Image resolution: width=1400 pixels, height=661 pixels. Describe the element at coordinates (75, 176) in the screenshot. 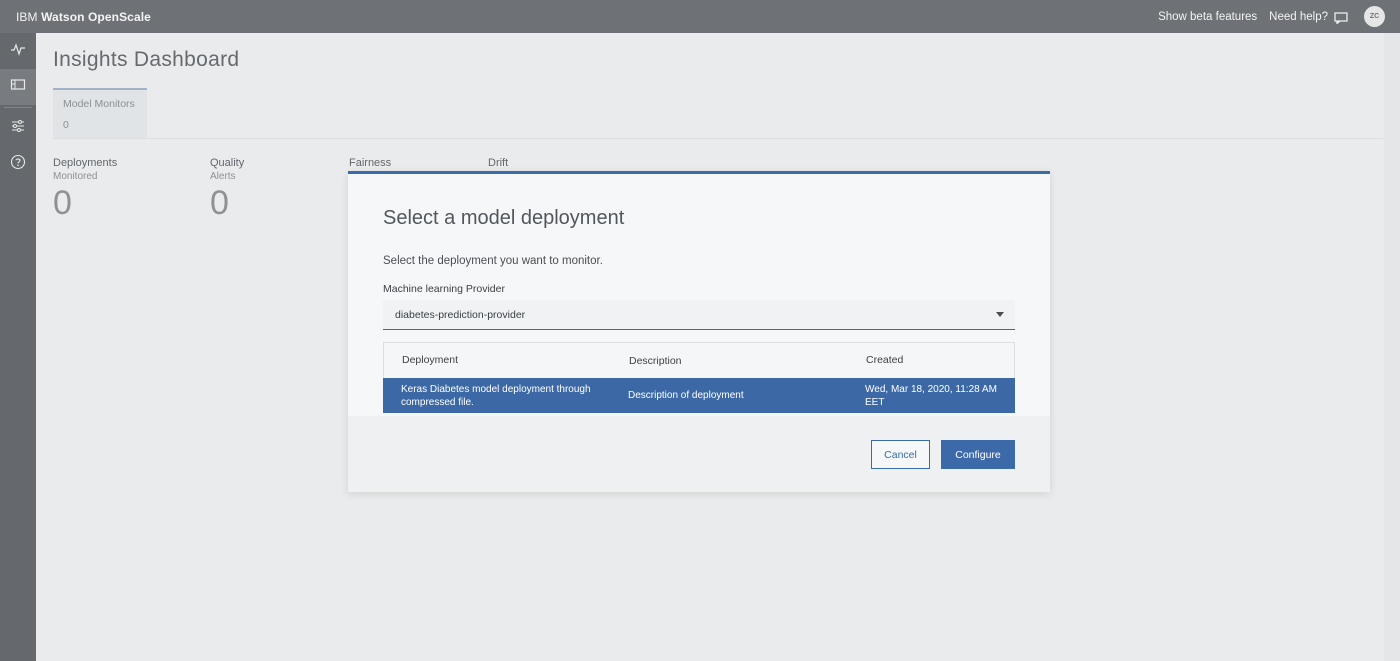

I see `stat-subtitle: Monitored` at that location.